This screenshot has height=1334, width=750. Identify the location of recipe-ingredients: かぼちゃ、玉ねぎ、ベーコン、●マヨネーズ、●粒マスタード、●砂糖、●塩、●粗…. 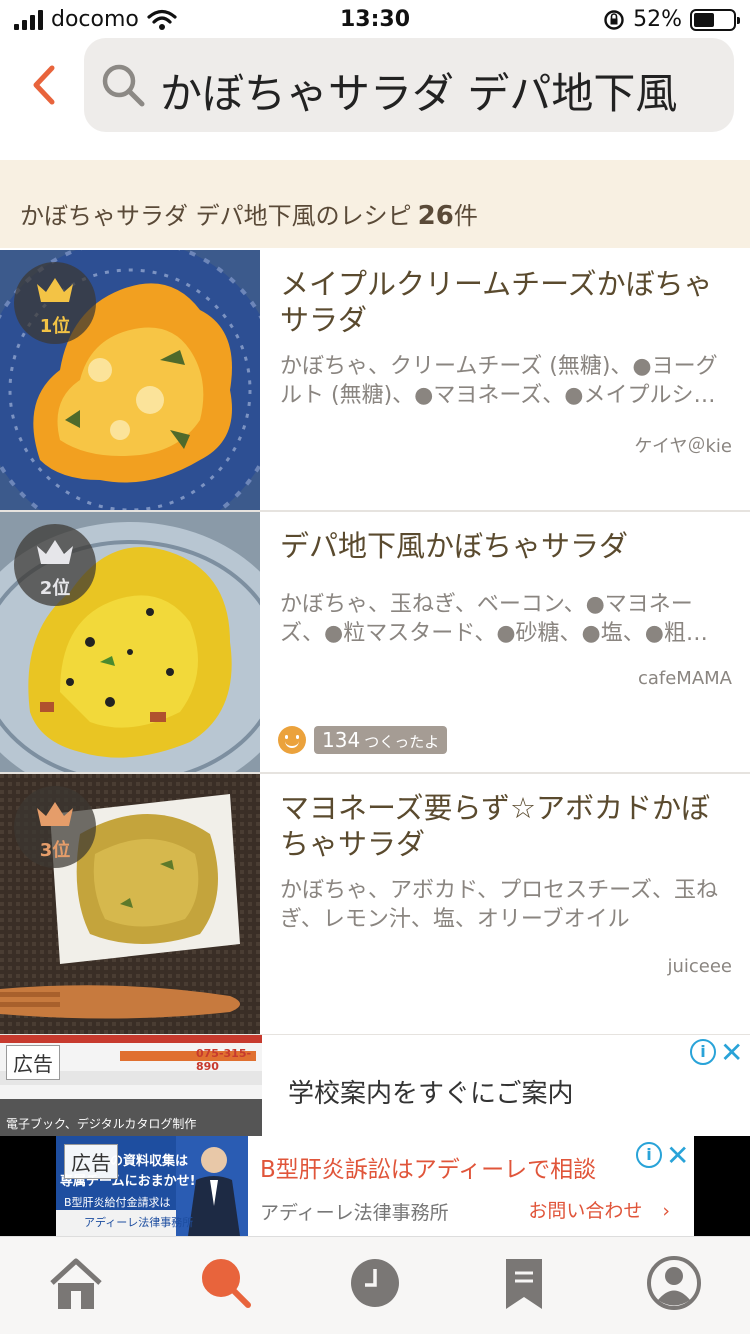
(494, 619).